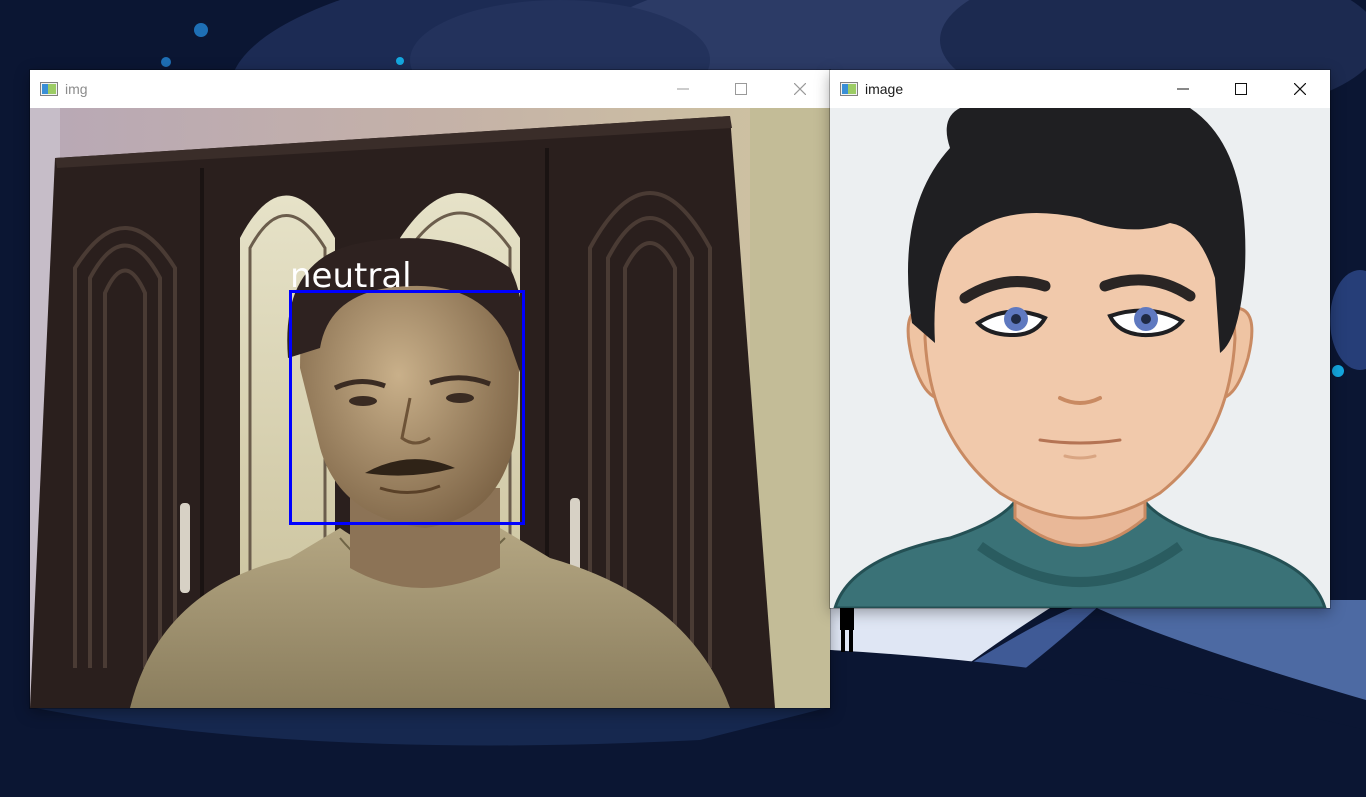 Image resolution: width=1366 pixels, height=797 pixels. I want to click on avatar-window-titlebar: image, so click(1080, 89).